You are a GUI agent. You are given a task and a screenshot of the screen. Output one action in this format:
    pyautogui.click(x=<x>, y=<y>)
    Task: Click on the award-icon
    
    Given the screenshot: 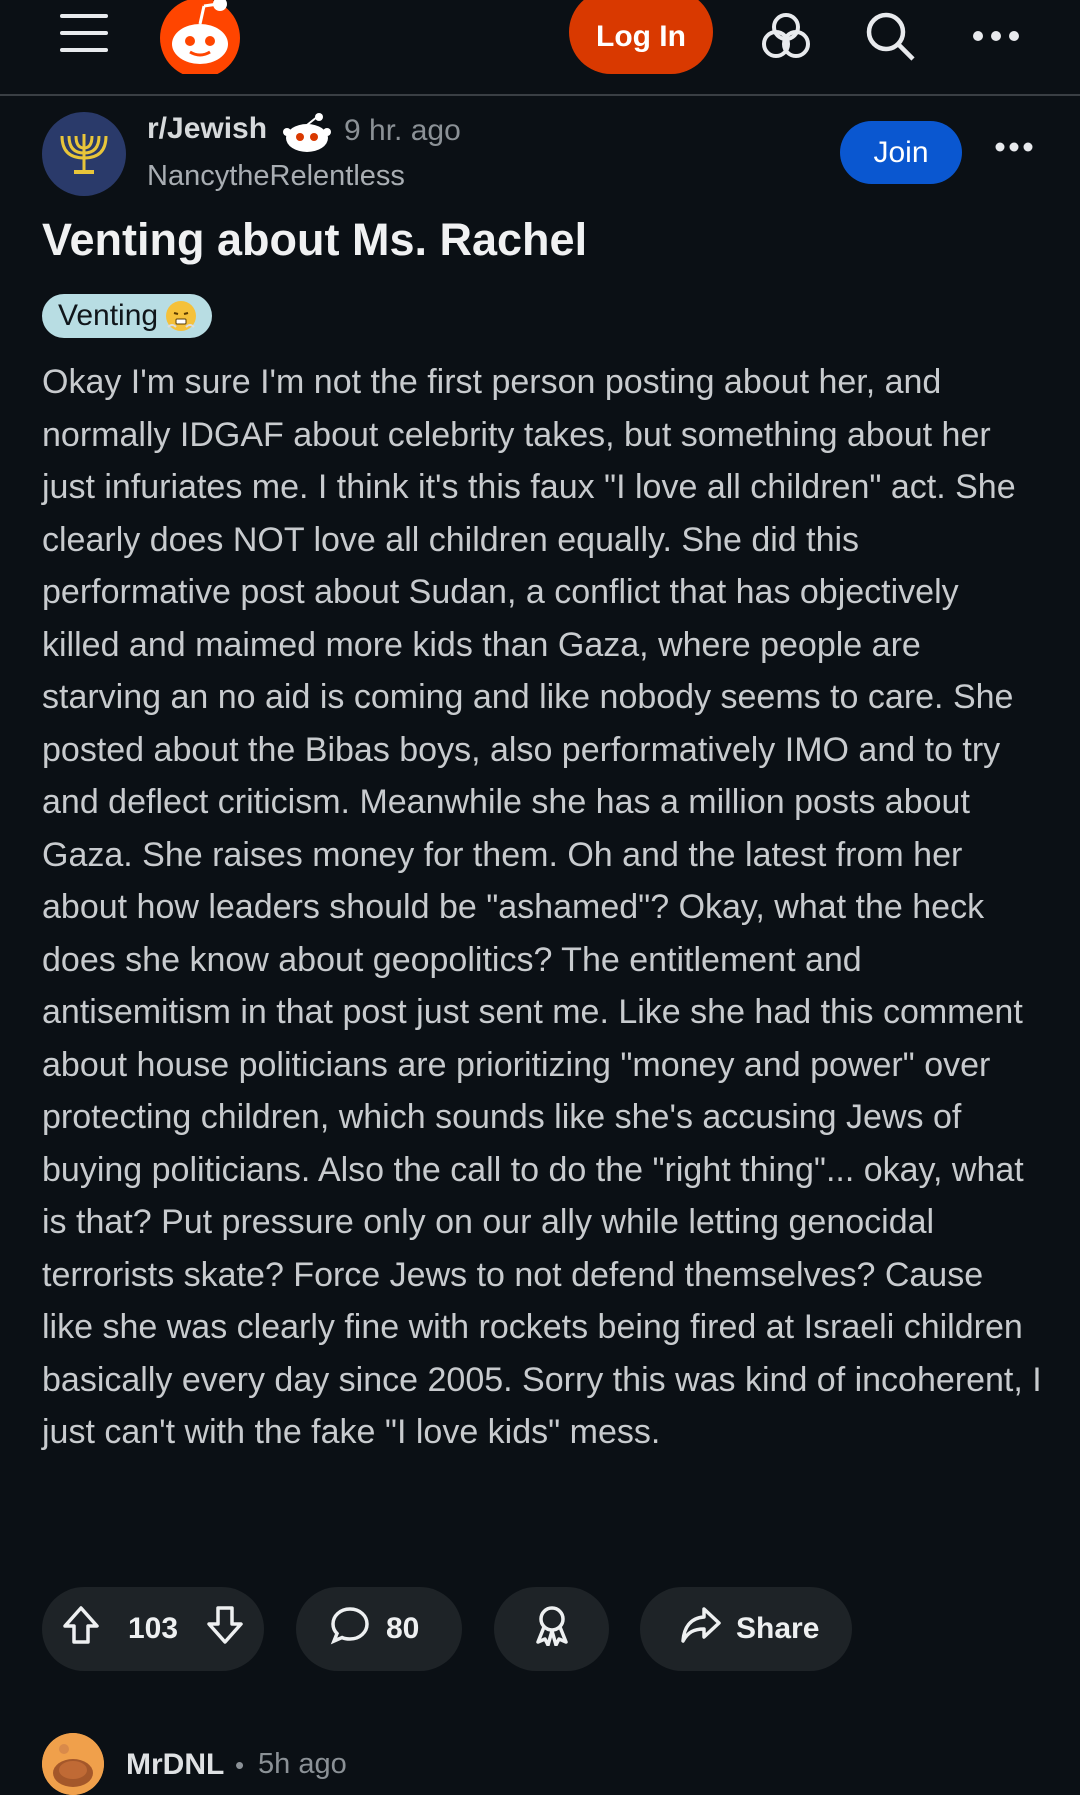 What is the action you would take?
    pyautogui.click(x=552, y=1629)
    